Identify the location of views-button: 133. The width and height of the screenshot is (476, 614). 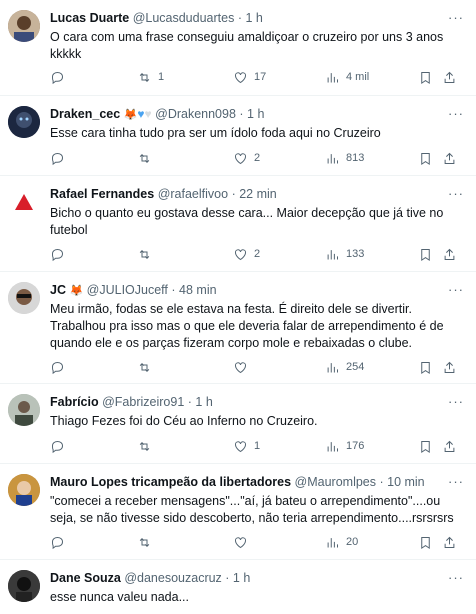
(344, 254).